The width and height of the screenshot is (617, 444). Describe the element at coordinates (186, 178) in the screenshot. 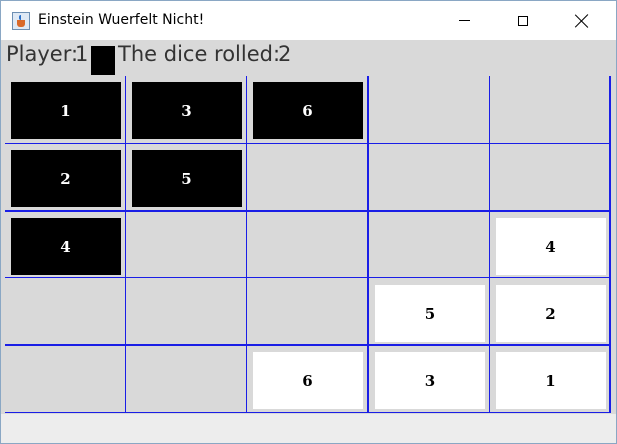

I see `black-piece-5: 5` at that location.